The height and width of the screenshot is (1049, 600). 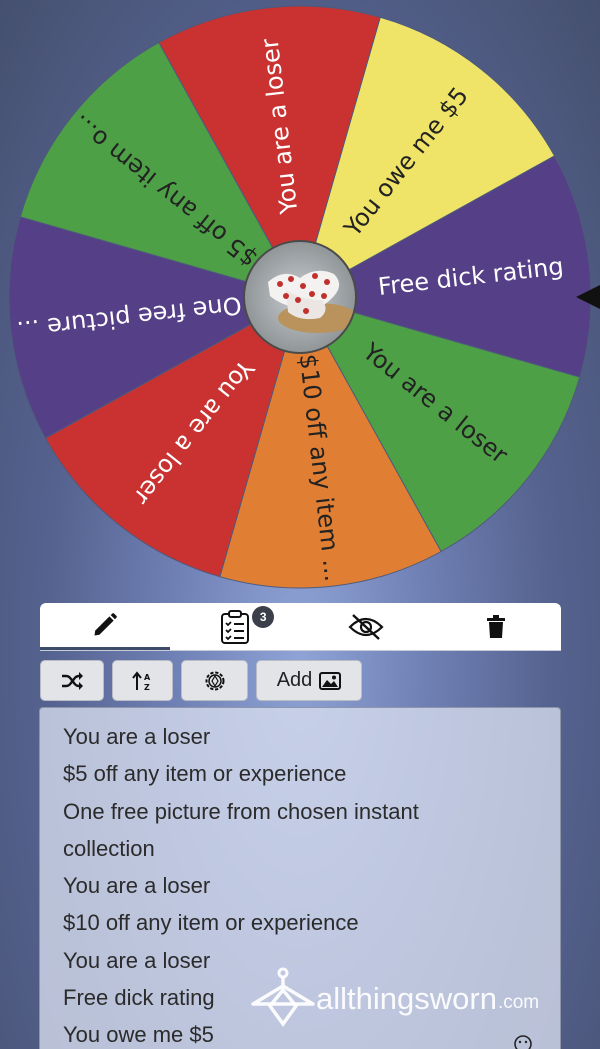 I want to click on entry-line: $5 off any item or experience, so click(x=205, y=774).